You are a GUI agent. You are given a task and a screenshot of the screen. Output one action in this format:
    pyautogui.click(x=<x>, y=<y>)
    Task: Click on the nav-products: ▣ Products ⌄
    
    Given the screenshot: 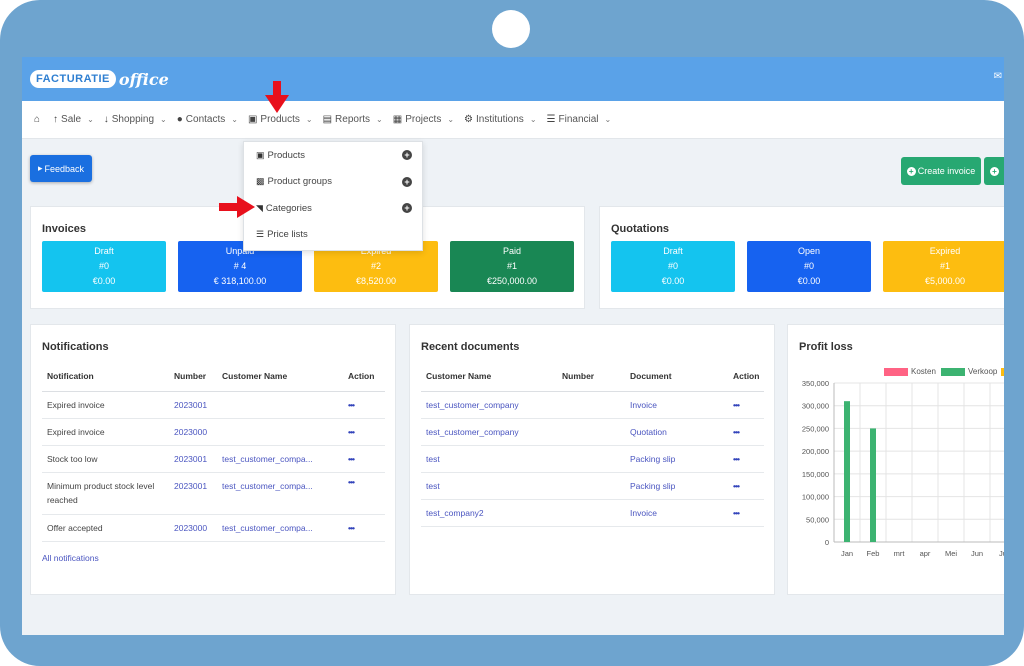 What is the action you would take?
    pyautogui.click(x=280, y=119)
    